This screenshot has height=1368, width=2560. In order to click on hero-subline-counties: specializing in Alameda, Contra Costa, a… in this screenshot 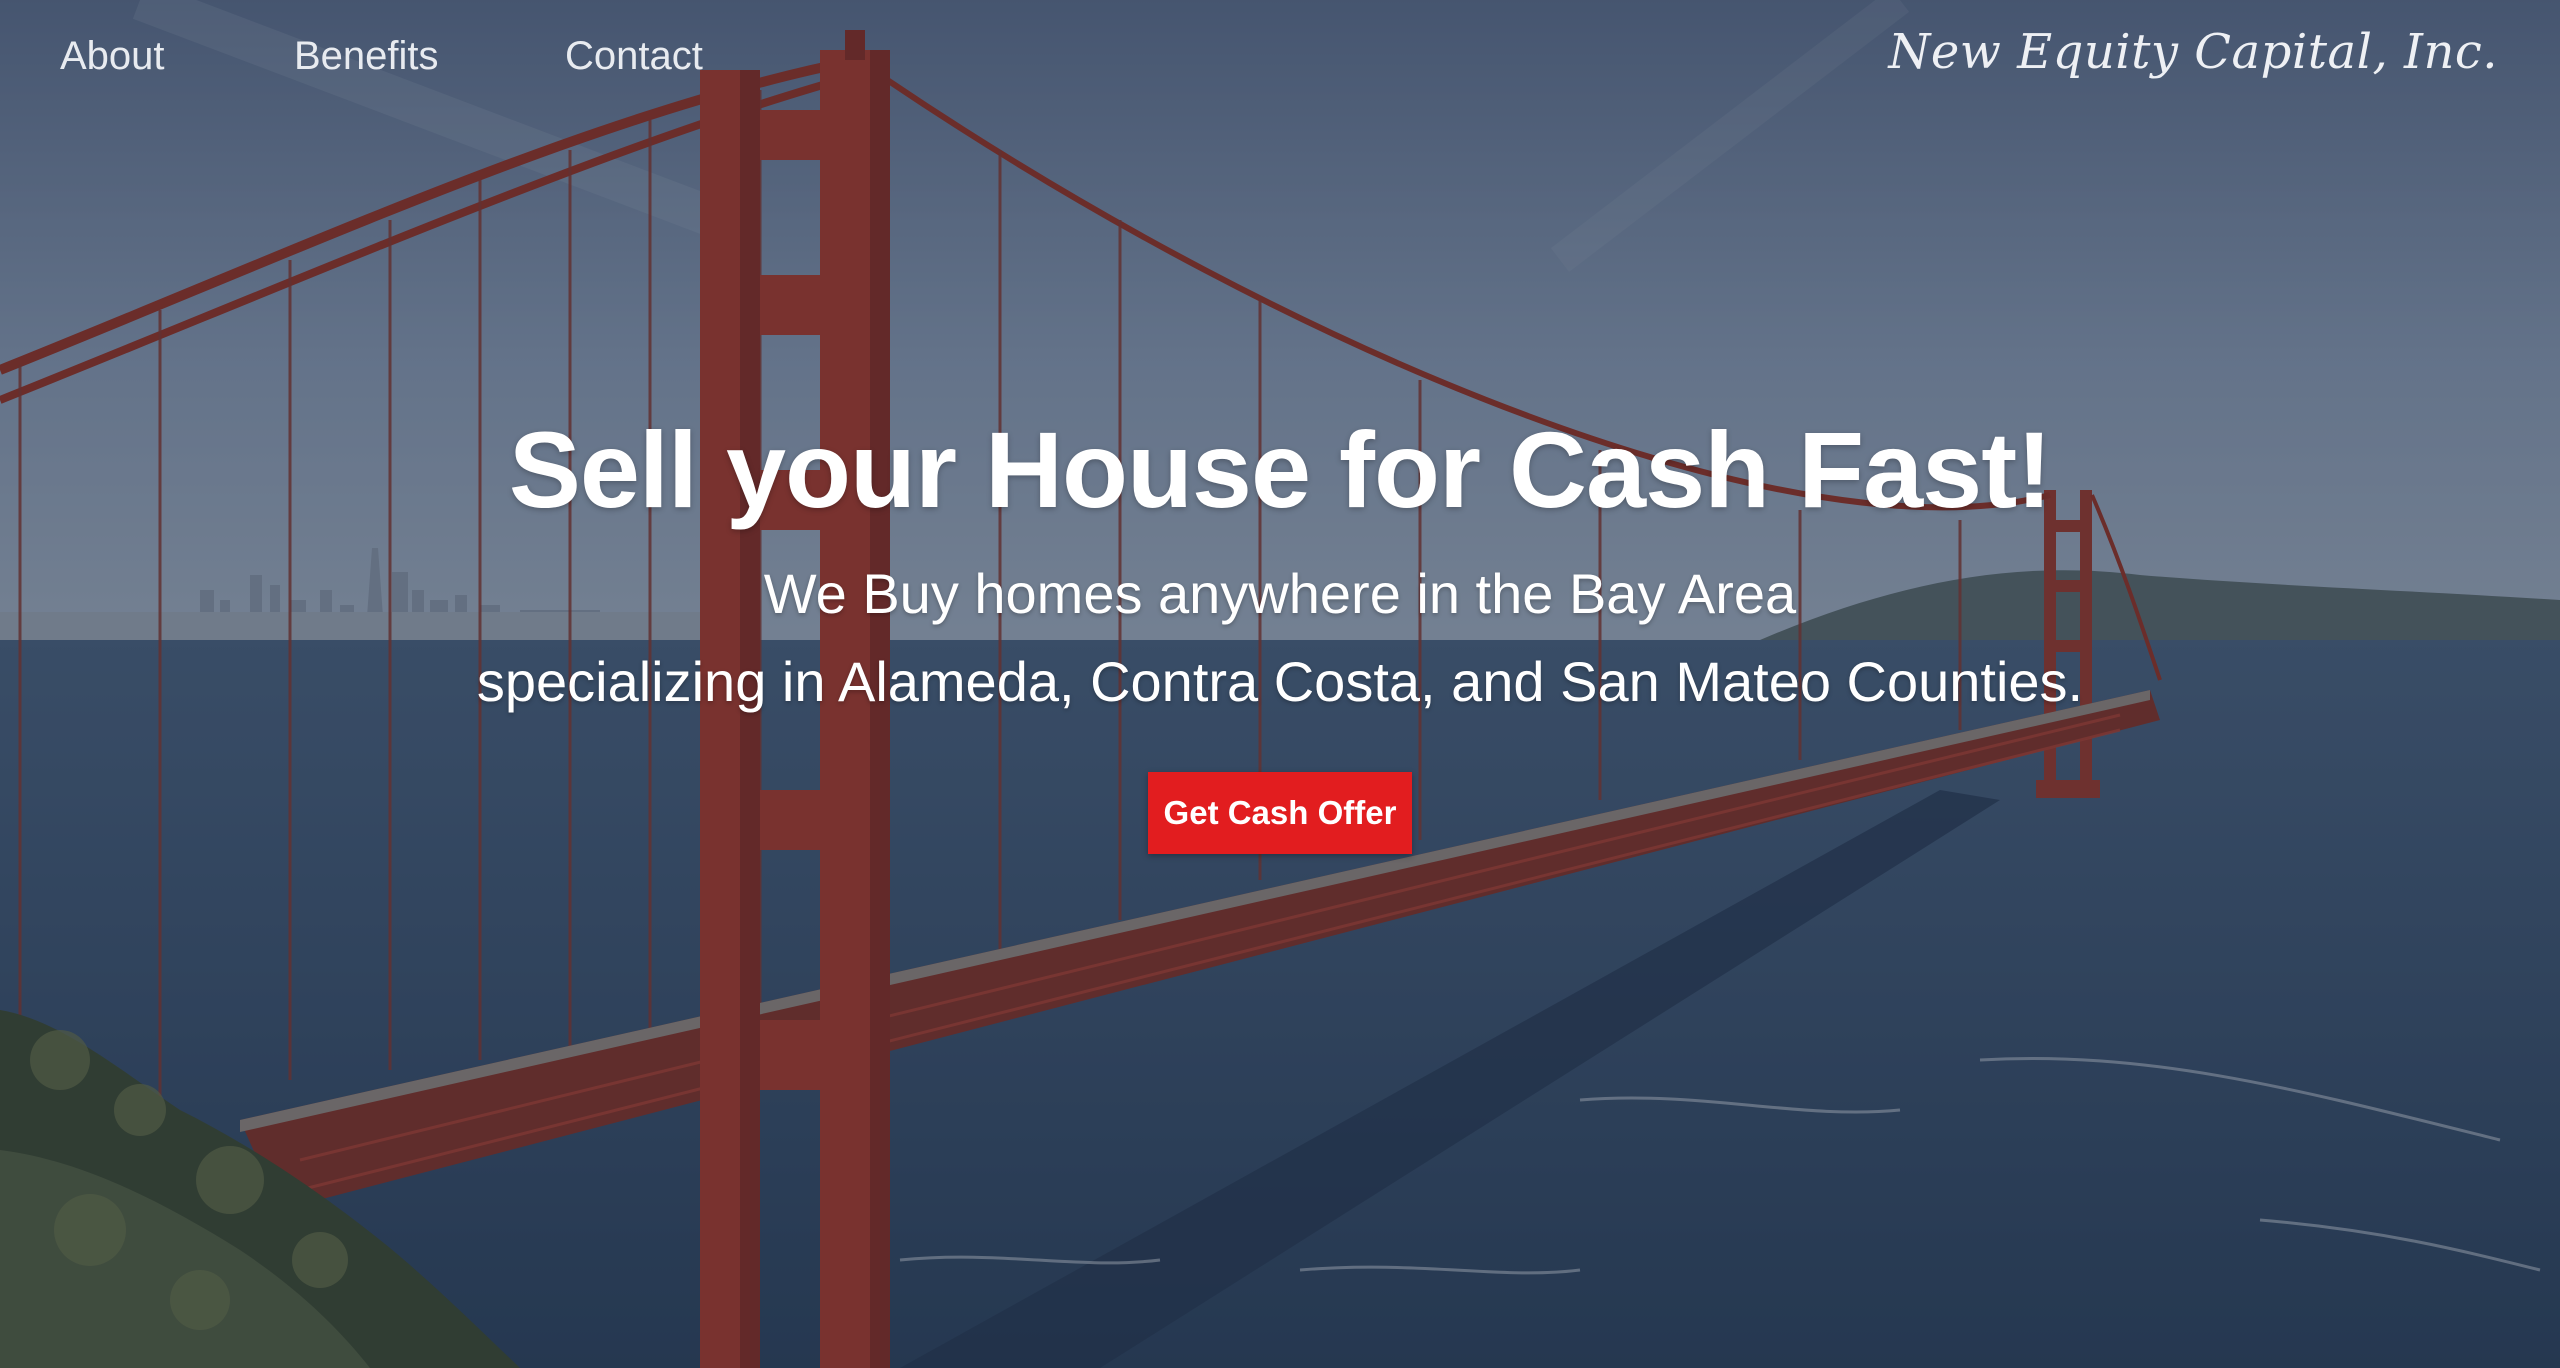, I will do `click(1280, 681)`.